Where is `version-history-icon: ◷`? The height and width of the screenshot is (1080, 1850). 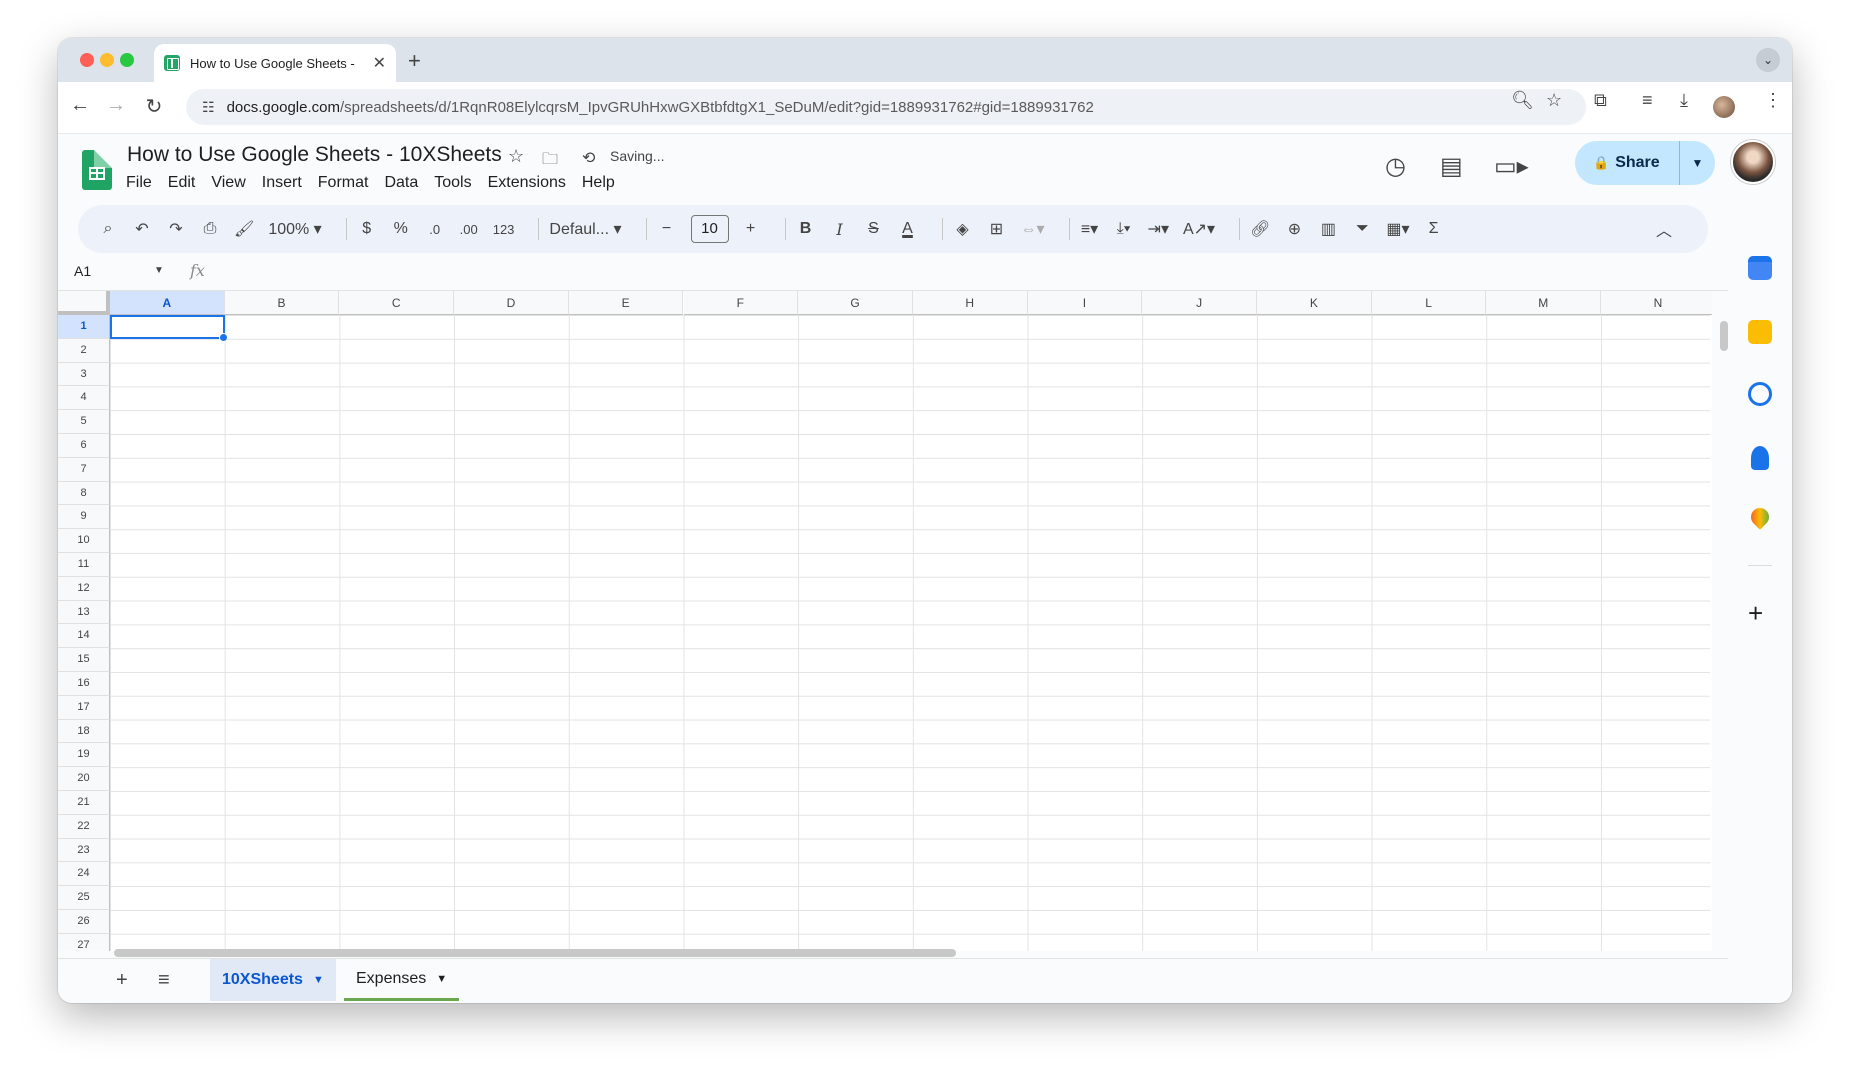 version-history-icon: ◷ is located at coordinates (1395, 166).